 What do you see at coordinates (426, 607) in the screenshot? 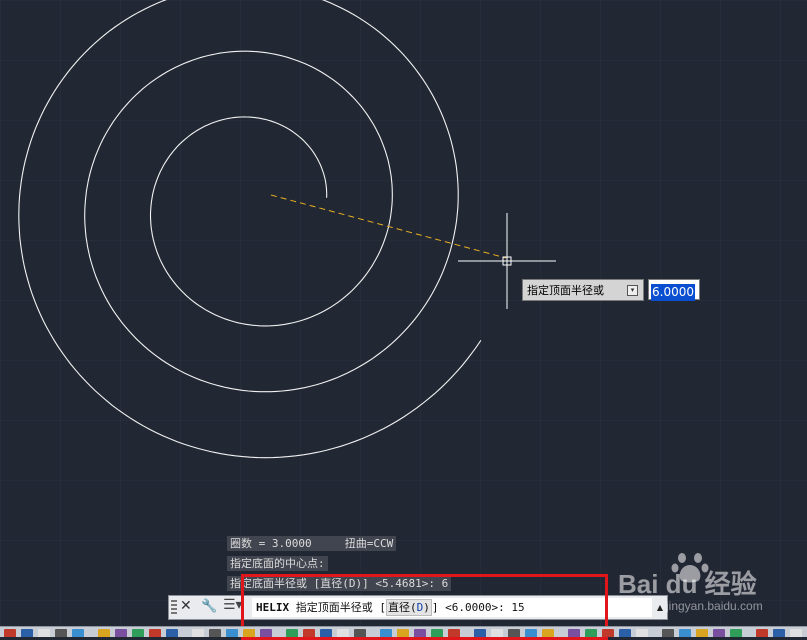
I see `option-close: )` at bounding box center [426, 607].